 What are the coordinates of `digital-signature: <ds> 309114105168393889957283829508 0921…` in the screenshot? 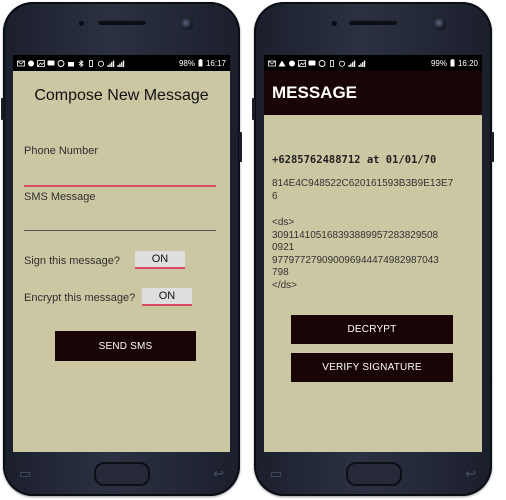 It's located at (373, 254).